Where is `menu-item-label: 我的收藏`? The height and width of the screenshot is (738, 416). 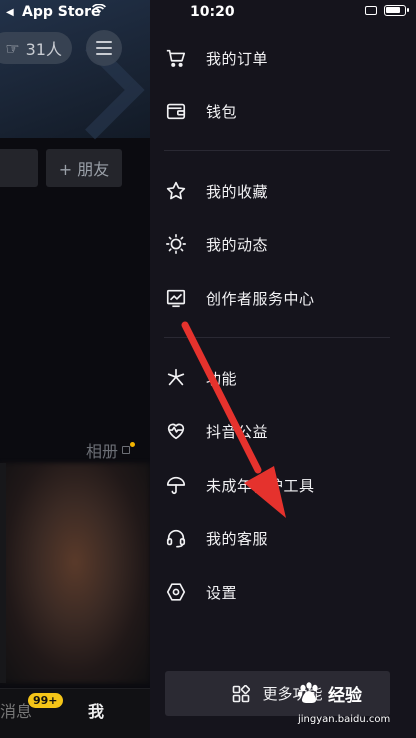 menu-item-label: 我的收藏 is located at coordinates (237, 191).